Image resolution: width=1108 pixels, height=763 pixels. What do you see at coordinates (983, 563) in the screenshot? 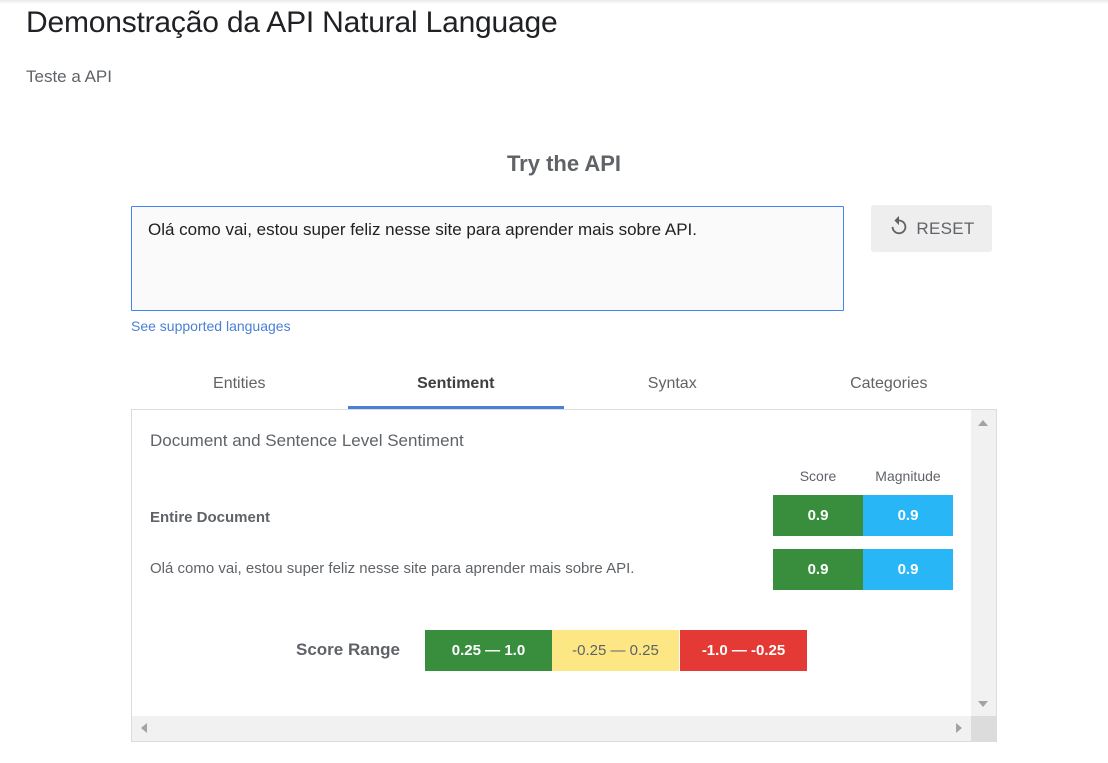
I see `vertical-scrollbar` at bounding box center [983, 563].